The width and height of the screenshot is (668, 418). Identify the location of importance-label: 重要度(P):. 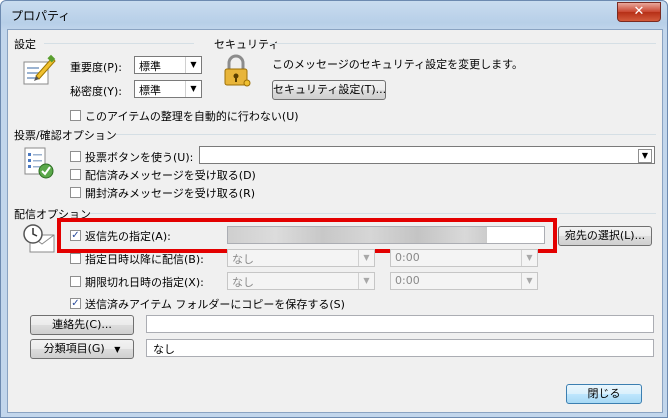
(96, 67).